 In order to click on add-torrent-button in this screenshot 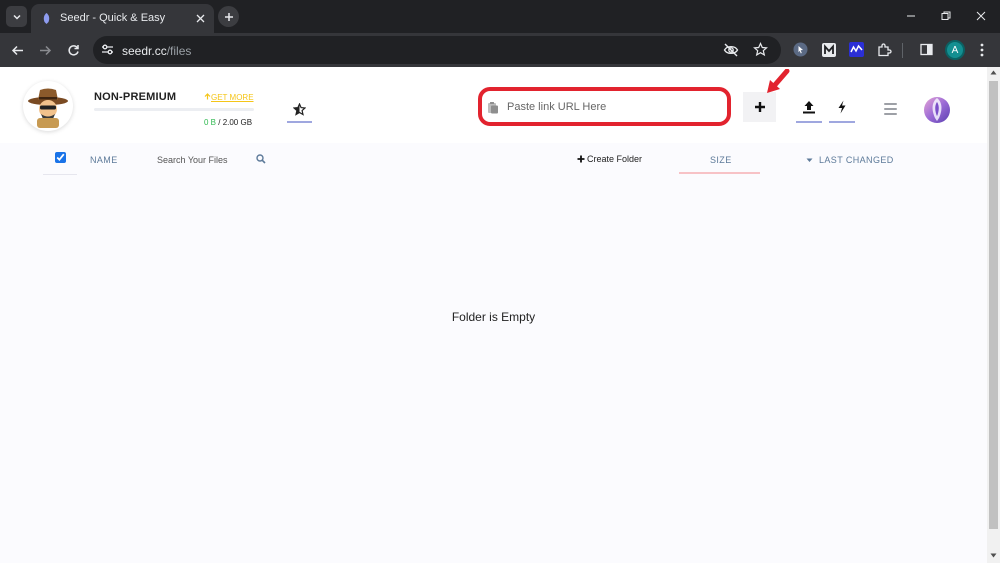, I will do `click(759, 107)`.